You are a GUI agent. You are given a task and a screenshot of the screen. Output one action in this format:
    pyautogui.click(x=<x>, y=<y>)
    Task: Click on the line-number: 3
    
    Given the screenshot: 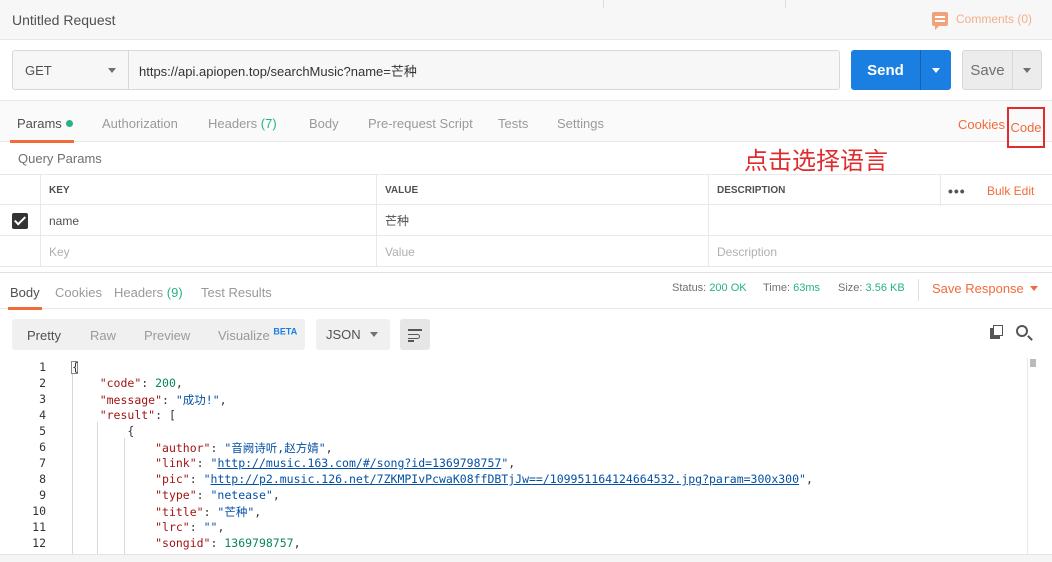 What is the action you would take?
    pyautogui.click(x=42, y=399)
    